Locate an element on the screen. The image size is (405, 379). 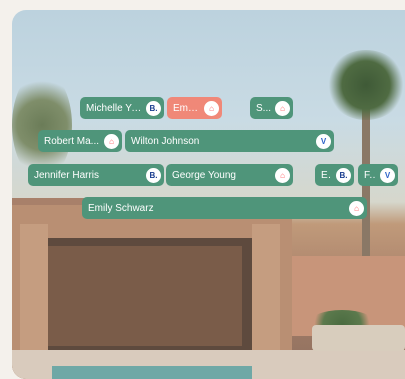
booking-chip: Michelle Yao B. is located at coordinates (122, 108).